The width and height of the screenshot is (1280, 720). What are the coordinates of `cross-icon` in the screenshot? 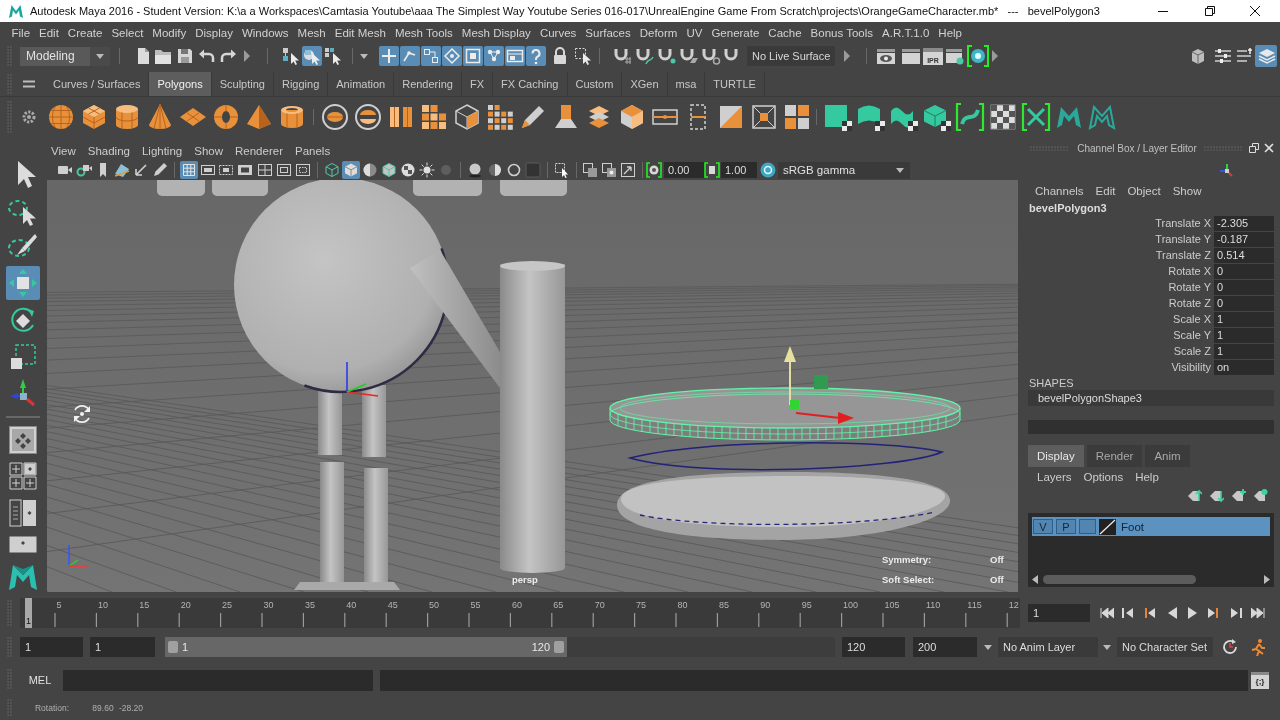 It's located at (389, 56).